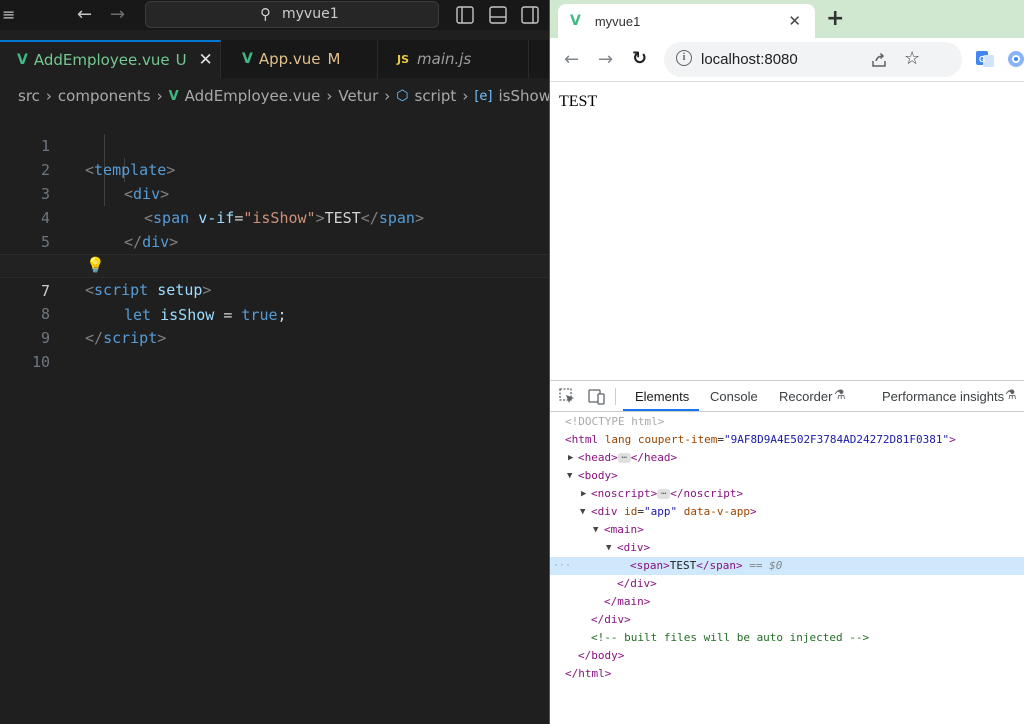 This screenshot has width=1024, height=724. I want to click on line-number: 10, so click(40, 362).